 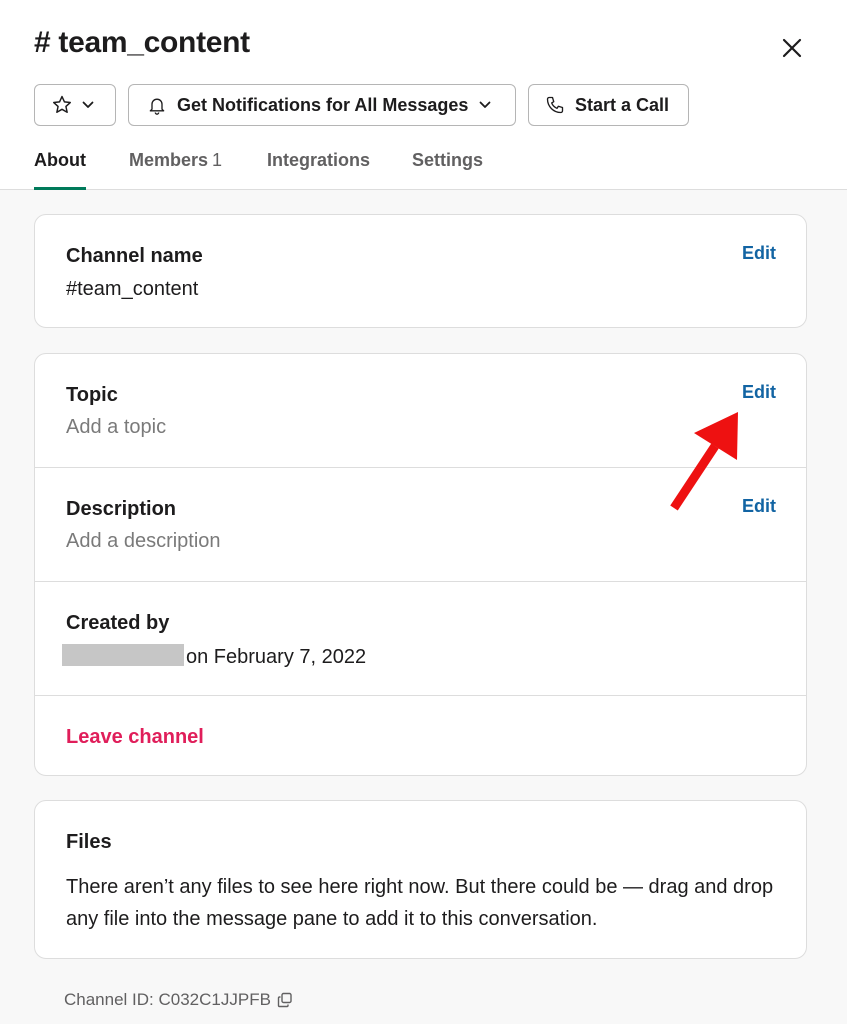 I want to click on leave-channel-row: Leave channel, so click(x=420, y=735).